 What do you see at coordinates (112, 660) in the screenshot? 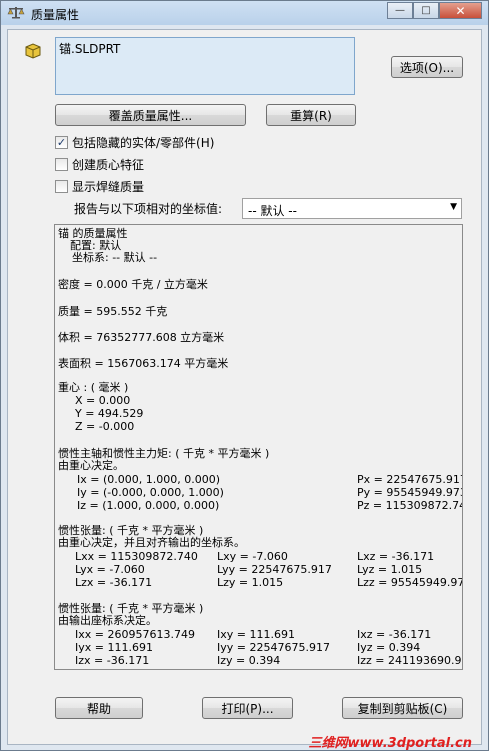
I see `tensor-cell: Izx = -36.171` at bounding box center [112, 660].